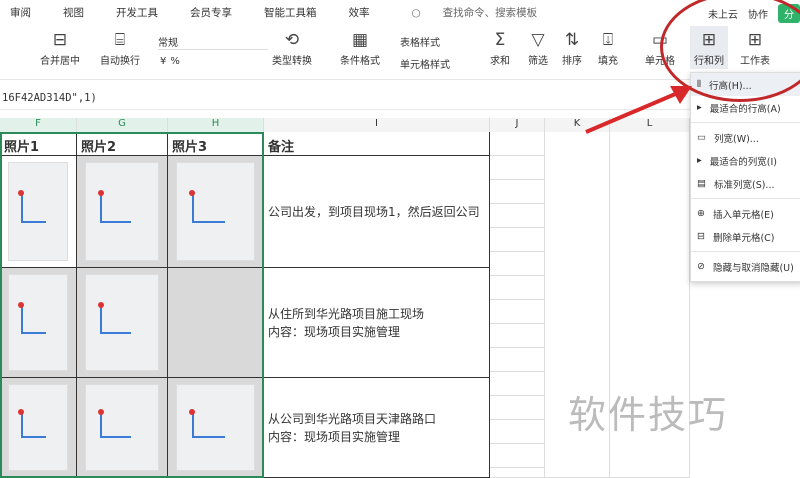 This screenshot has height=478, width=800. What do you see at coordinates (290, 12) in the screenshot?
I see `menu-smart-tools: 智能工具箱` at bounding box center [290, 12].